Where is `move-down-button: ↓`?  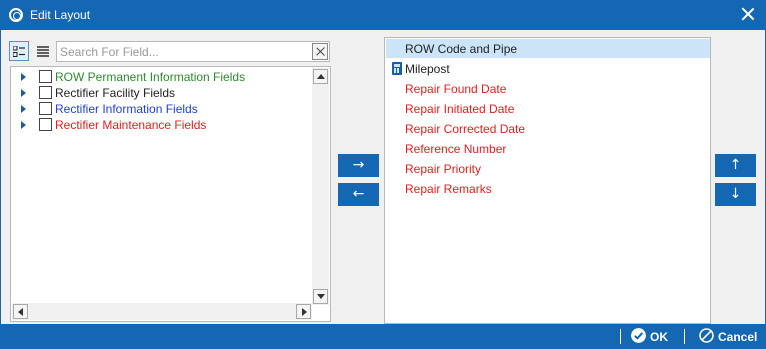
move-down-button: ↓ is located at coordinates (735, 194).